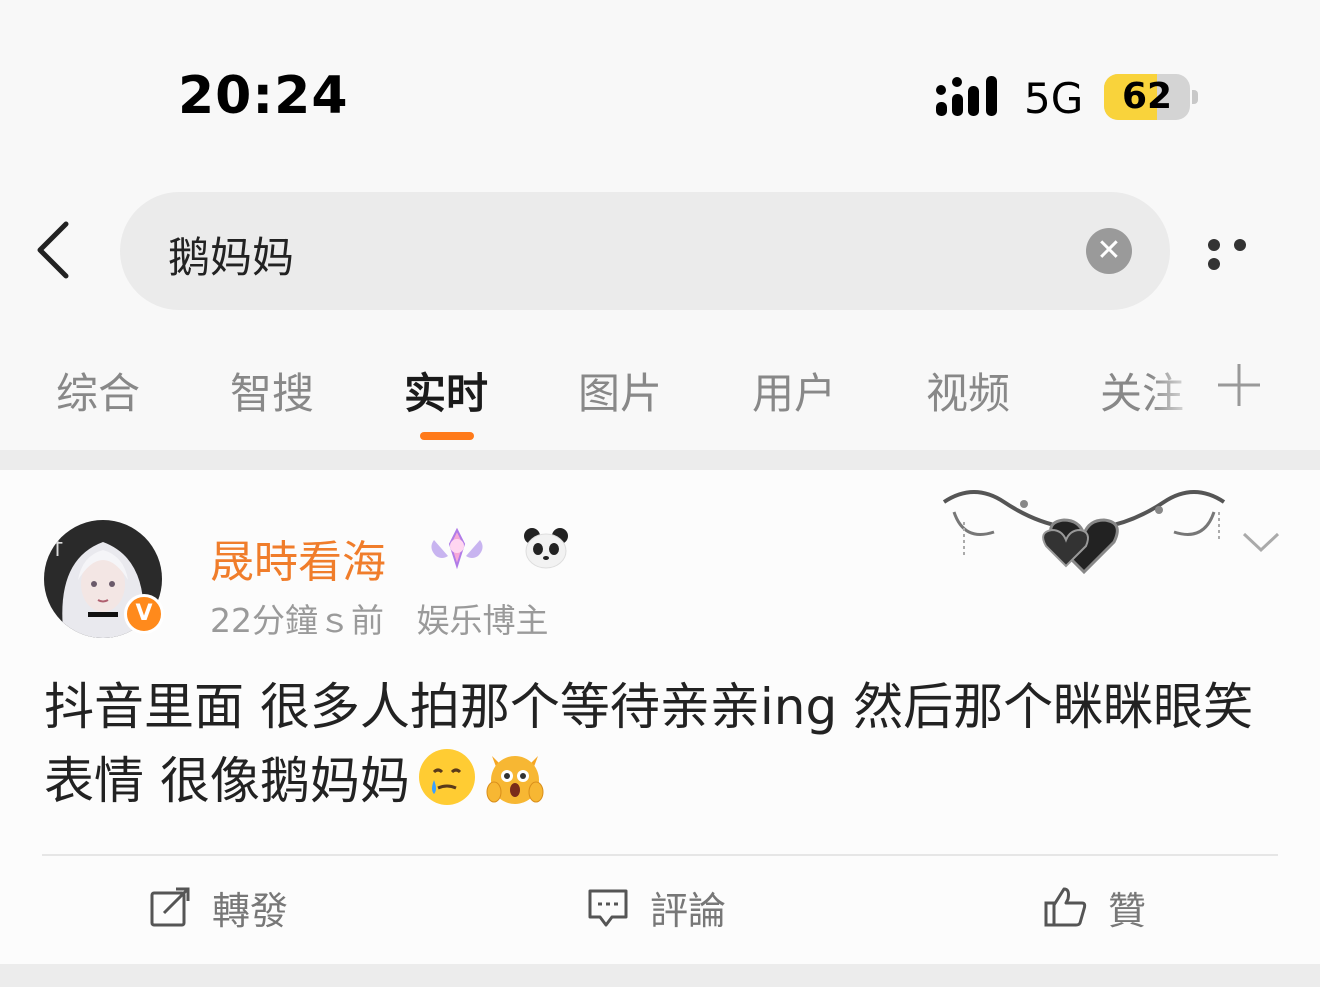  What do you see at coordinates (1195, 97) in the screenshot?
I see `battery-cap` at bounding box center [1195, 97].